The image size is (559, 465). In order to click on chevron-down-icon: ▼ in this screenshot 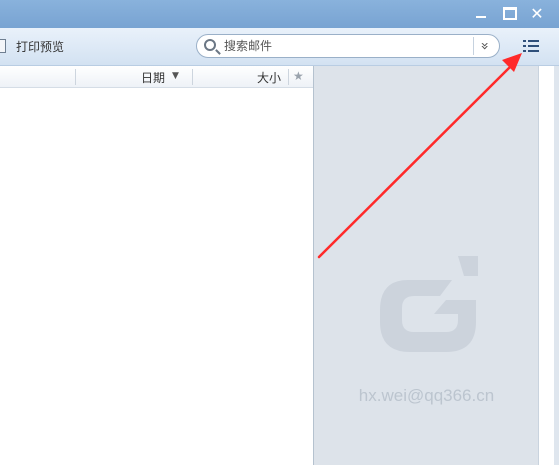, I will do `click(175, 76)`.